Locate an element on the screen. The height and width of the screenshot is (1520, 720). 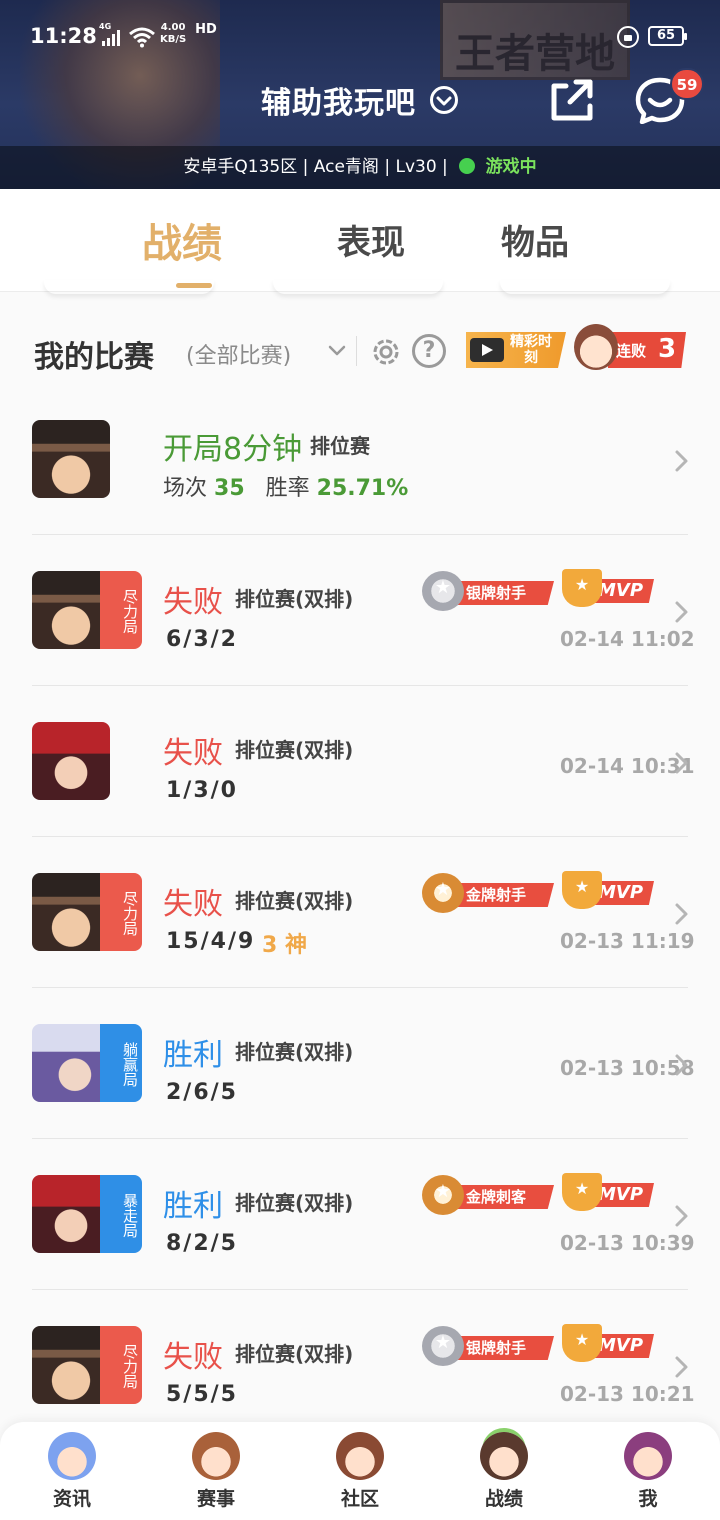
losing-streak-badge: 连败 3 is located at coordinates (628, 348).